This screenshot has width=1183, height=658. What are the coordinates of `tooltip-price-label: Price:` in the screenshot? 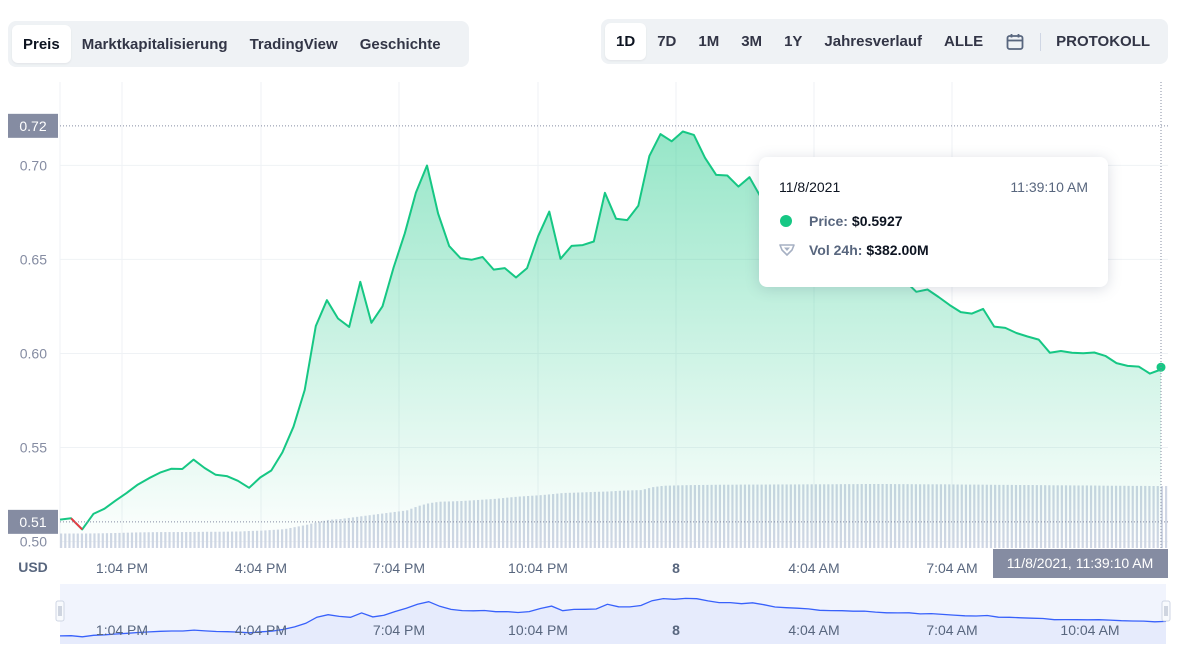 It's located at (828, 221).